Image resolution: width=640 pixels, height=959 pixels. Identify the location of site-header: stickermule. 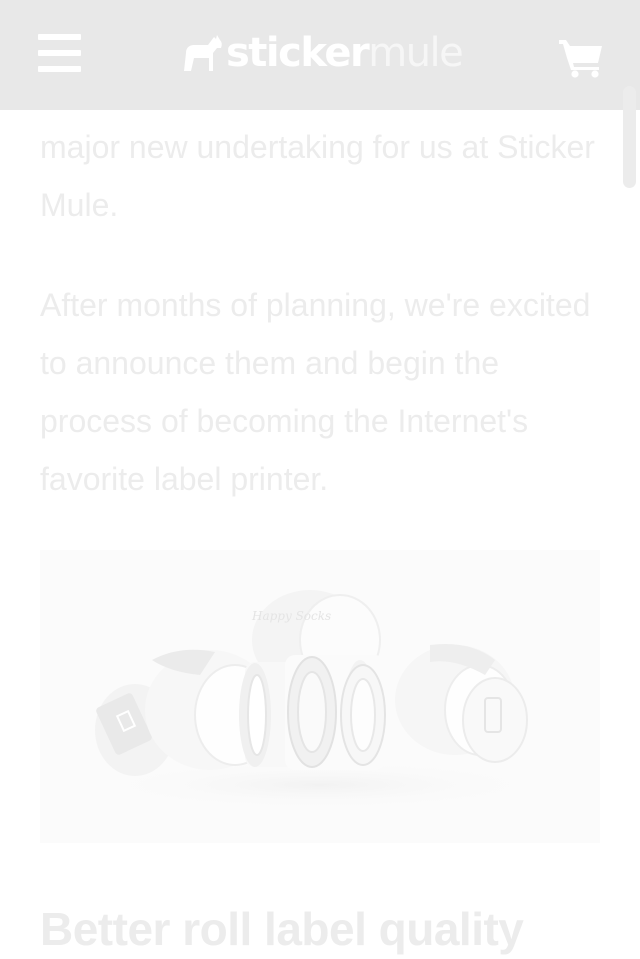
(320, 55).